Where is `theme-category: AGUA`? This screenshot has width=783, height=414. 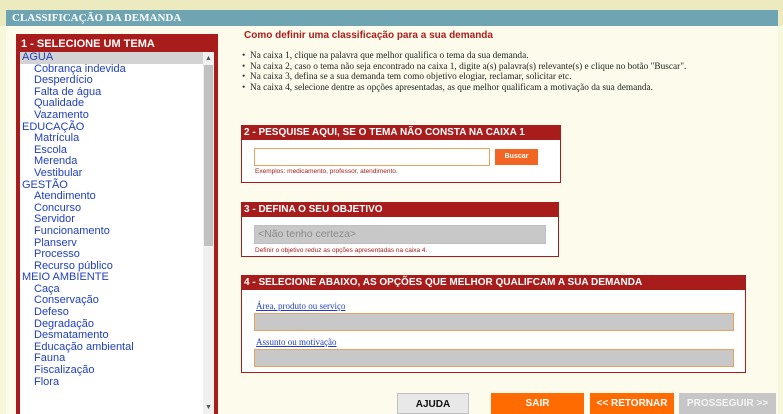 theme-category: AGUA is located at coordinates (111, 58).